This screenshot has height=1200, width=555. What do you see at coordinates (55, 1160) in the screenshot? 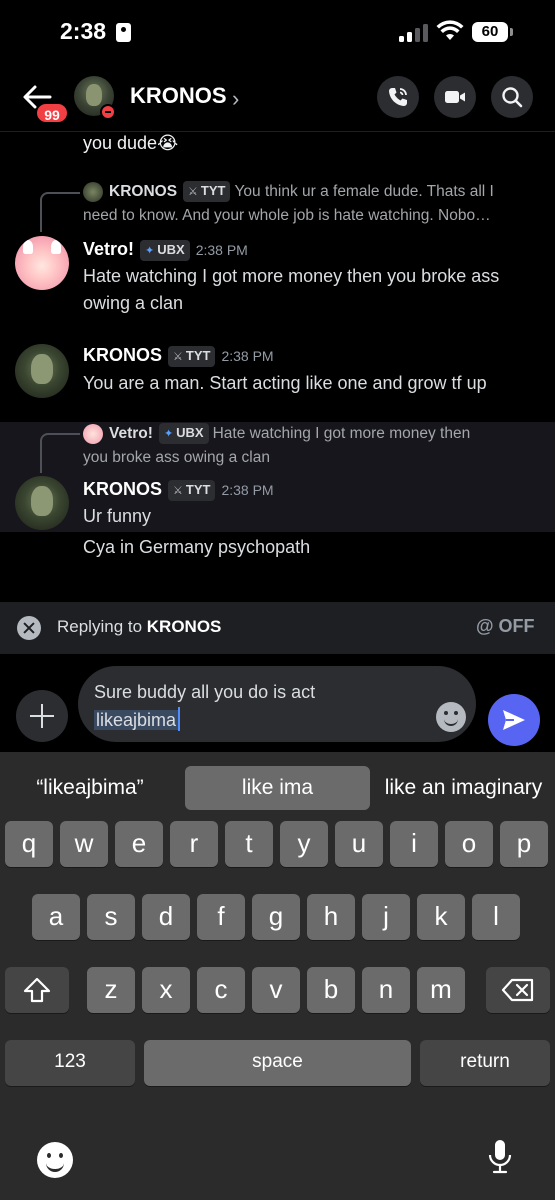
I see `emoji-keyboard-icon` at bounding box center [55, 1160].